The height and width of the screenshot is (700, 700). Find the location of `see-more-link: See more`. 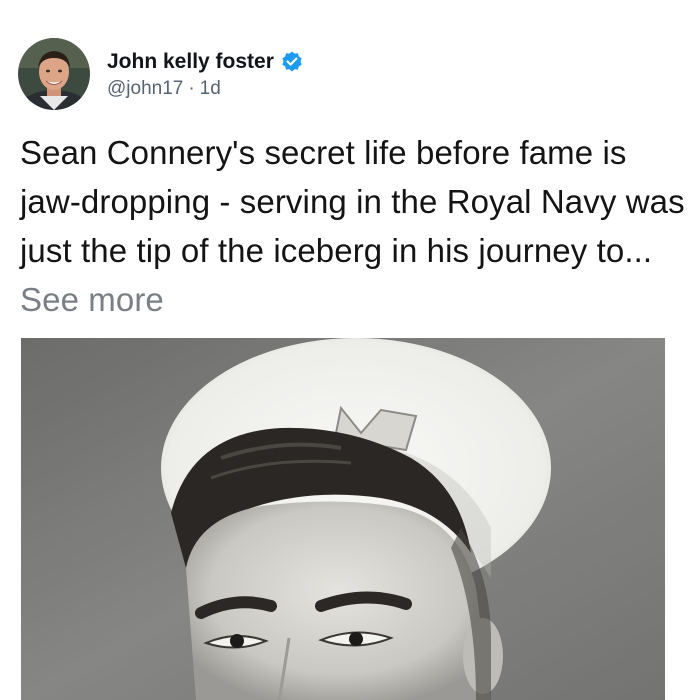

see-more-link: See more is located at coordinates (92, 299).